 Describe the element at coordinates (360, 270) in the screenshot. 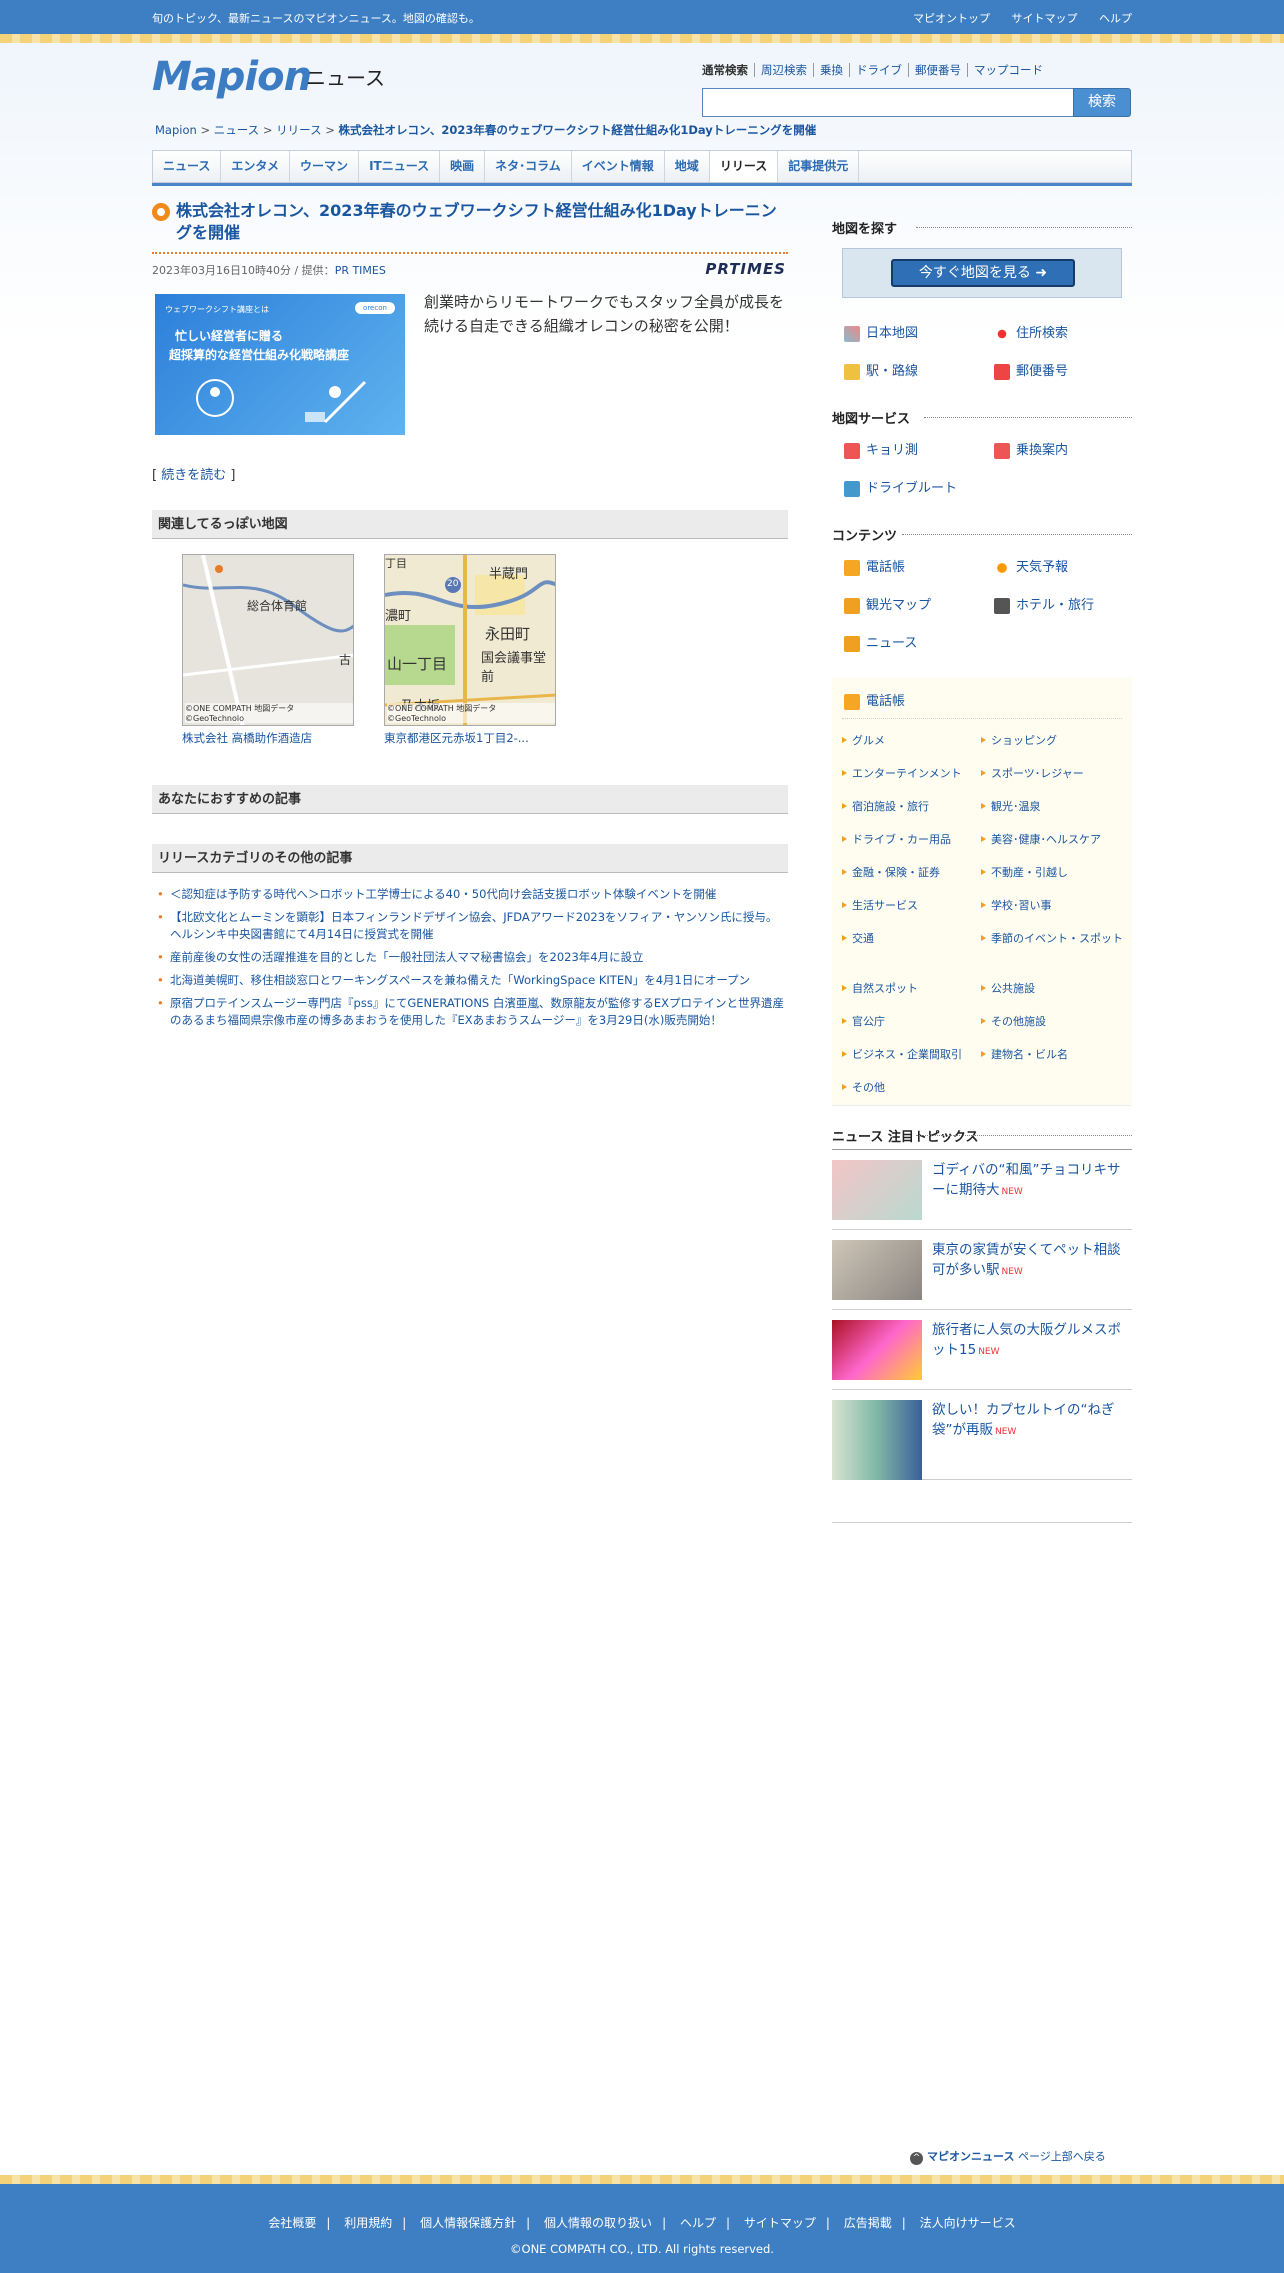

I see `provider-link: PR TIMES` at that location.